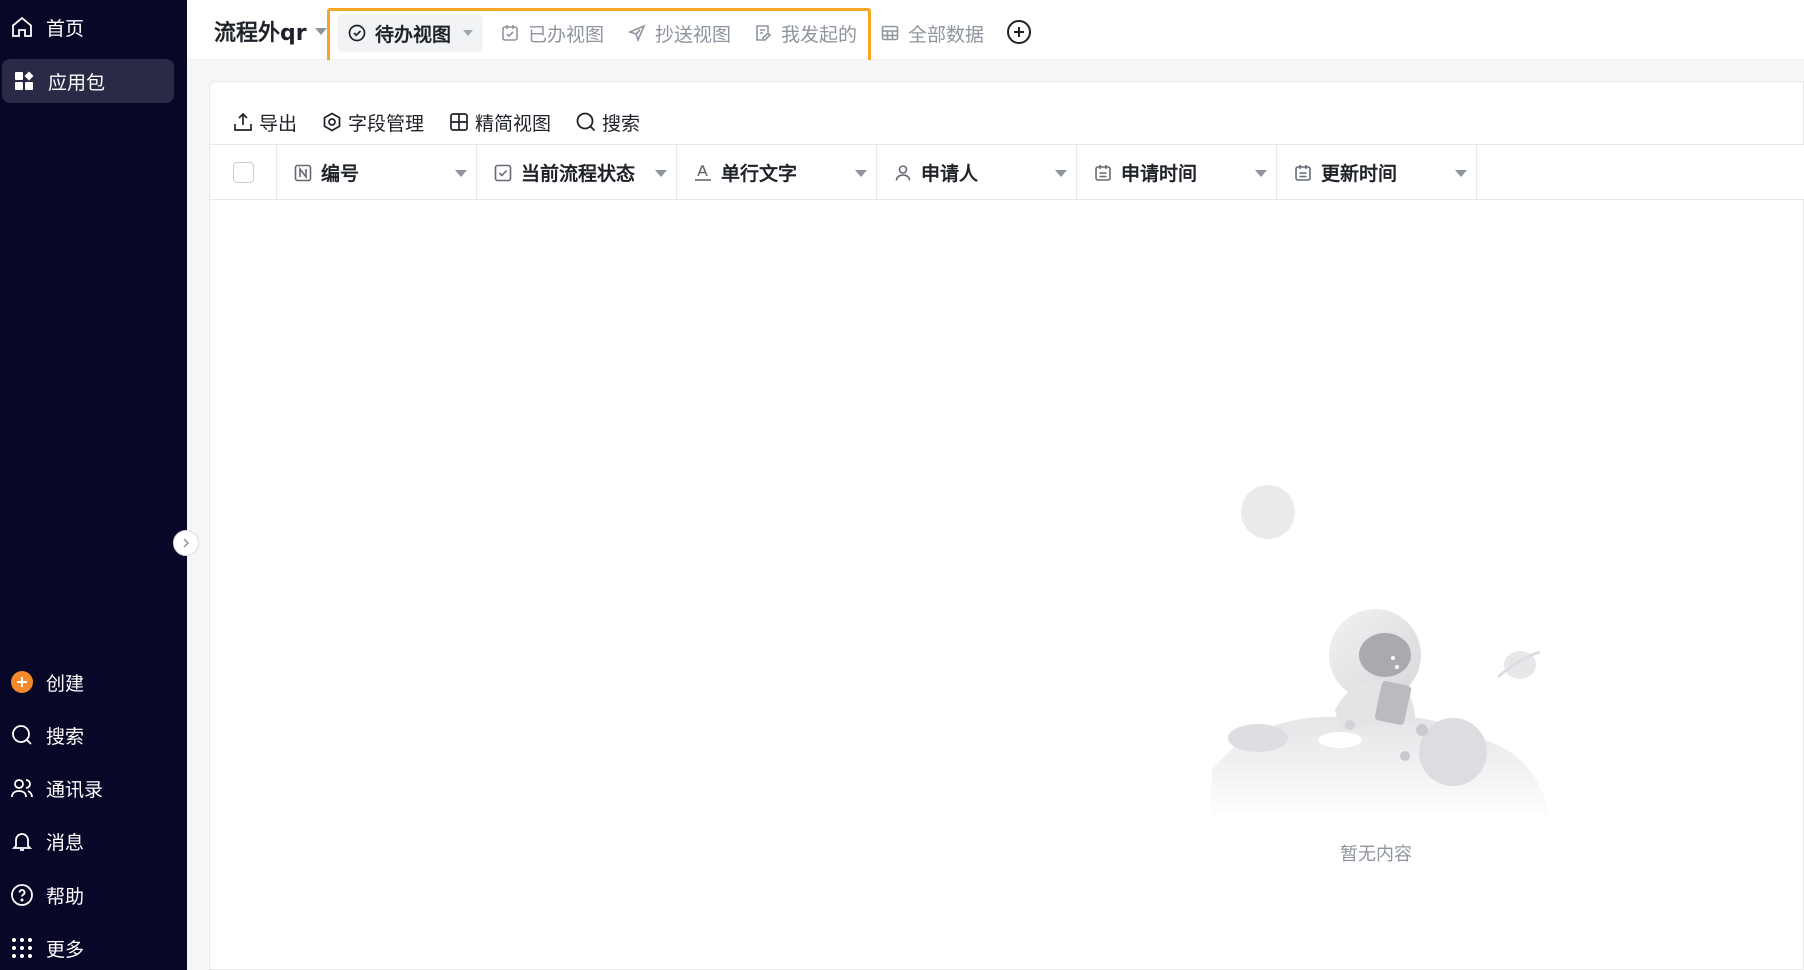  I want to click on help-icon, so click(22, 895).